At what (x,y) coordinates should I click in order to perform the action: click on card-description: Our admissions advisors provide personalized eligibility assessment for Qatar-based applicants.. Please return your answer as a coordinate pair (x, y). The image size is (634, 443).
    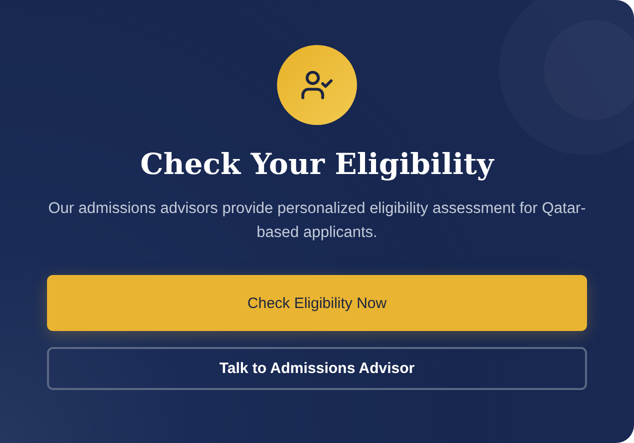
    Looking at the image, I should click on (317, 221).